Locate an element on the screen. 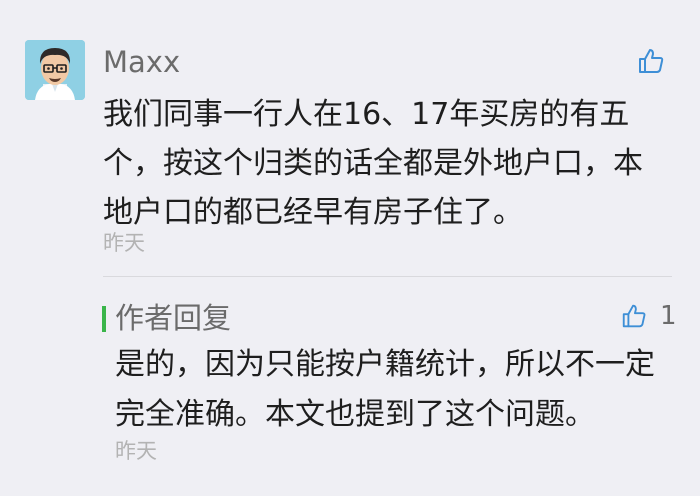  reply-accent-bar is located at coordinates (104, 319).